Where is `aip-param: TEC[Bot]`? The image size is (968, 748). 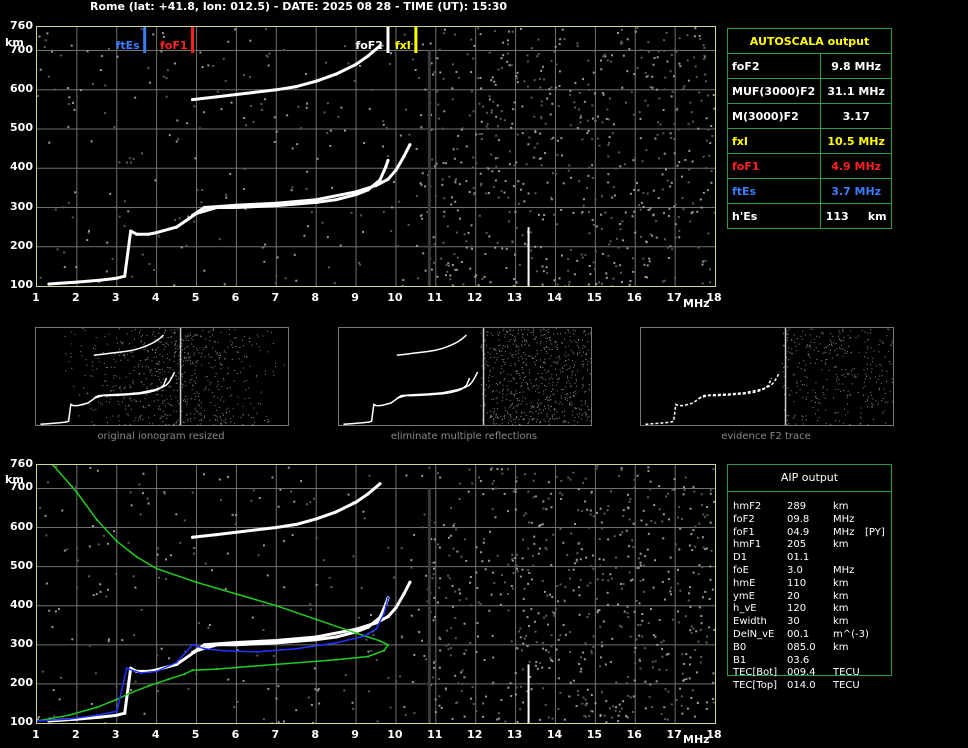 aip-param: TEC[Bot] is located at coordinates (755, 673).